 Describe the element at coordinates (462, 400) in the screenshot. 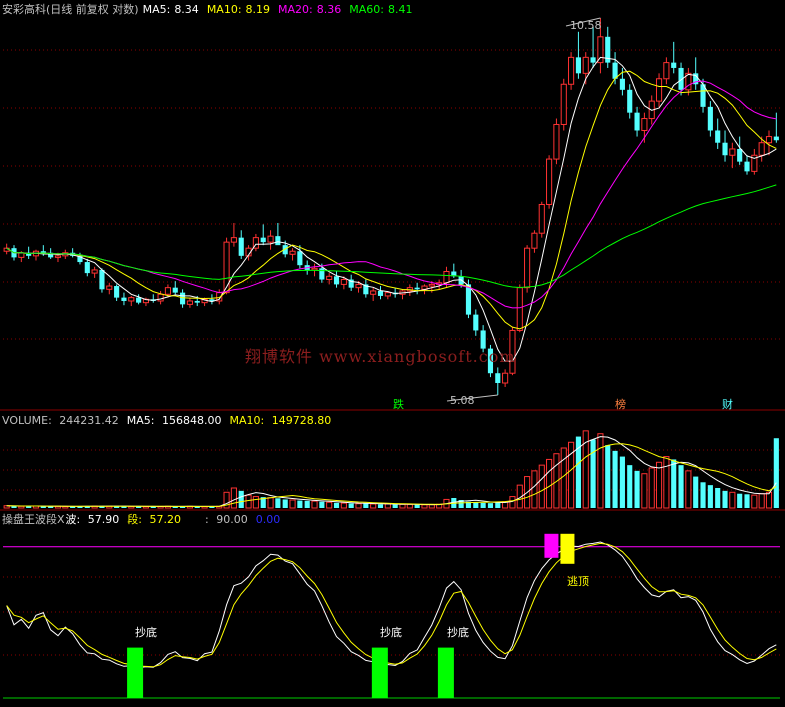

I see `low-price-label: 5.08` at that location.